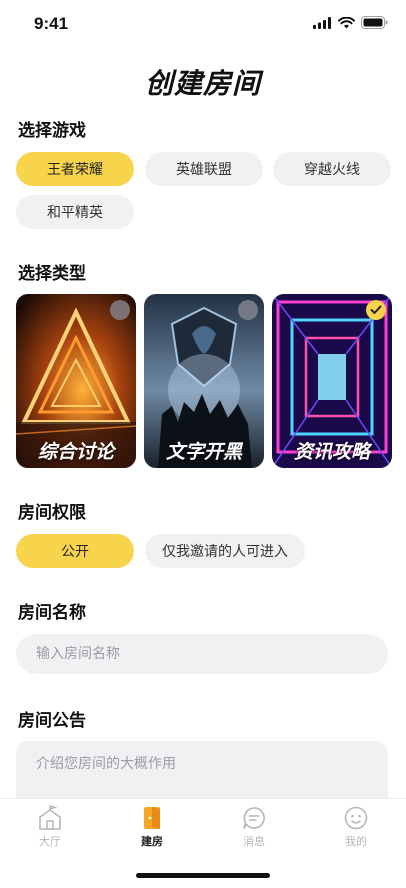 The image size is (406, 888). I want to click on section-title-type: 选择类型, so click(52, 274).